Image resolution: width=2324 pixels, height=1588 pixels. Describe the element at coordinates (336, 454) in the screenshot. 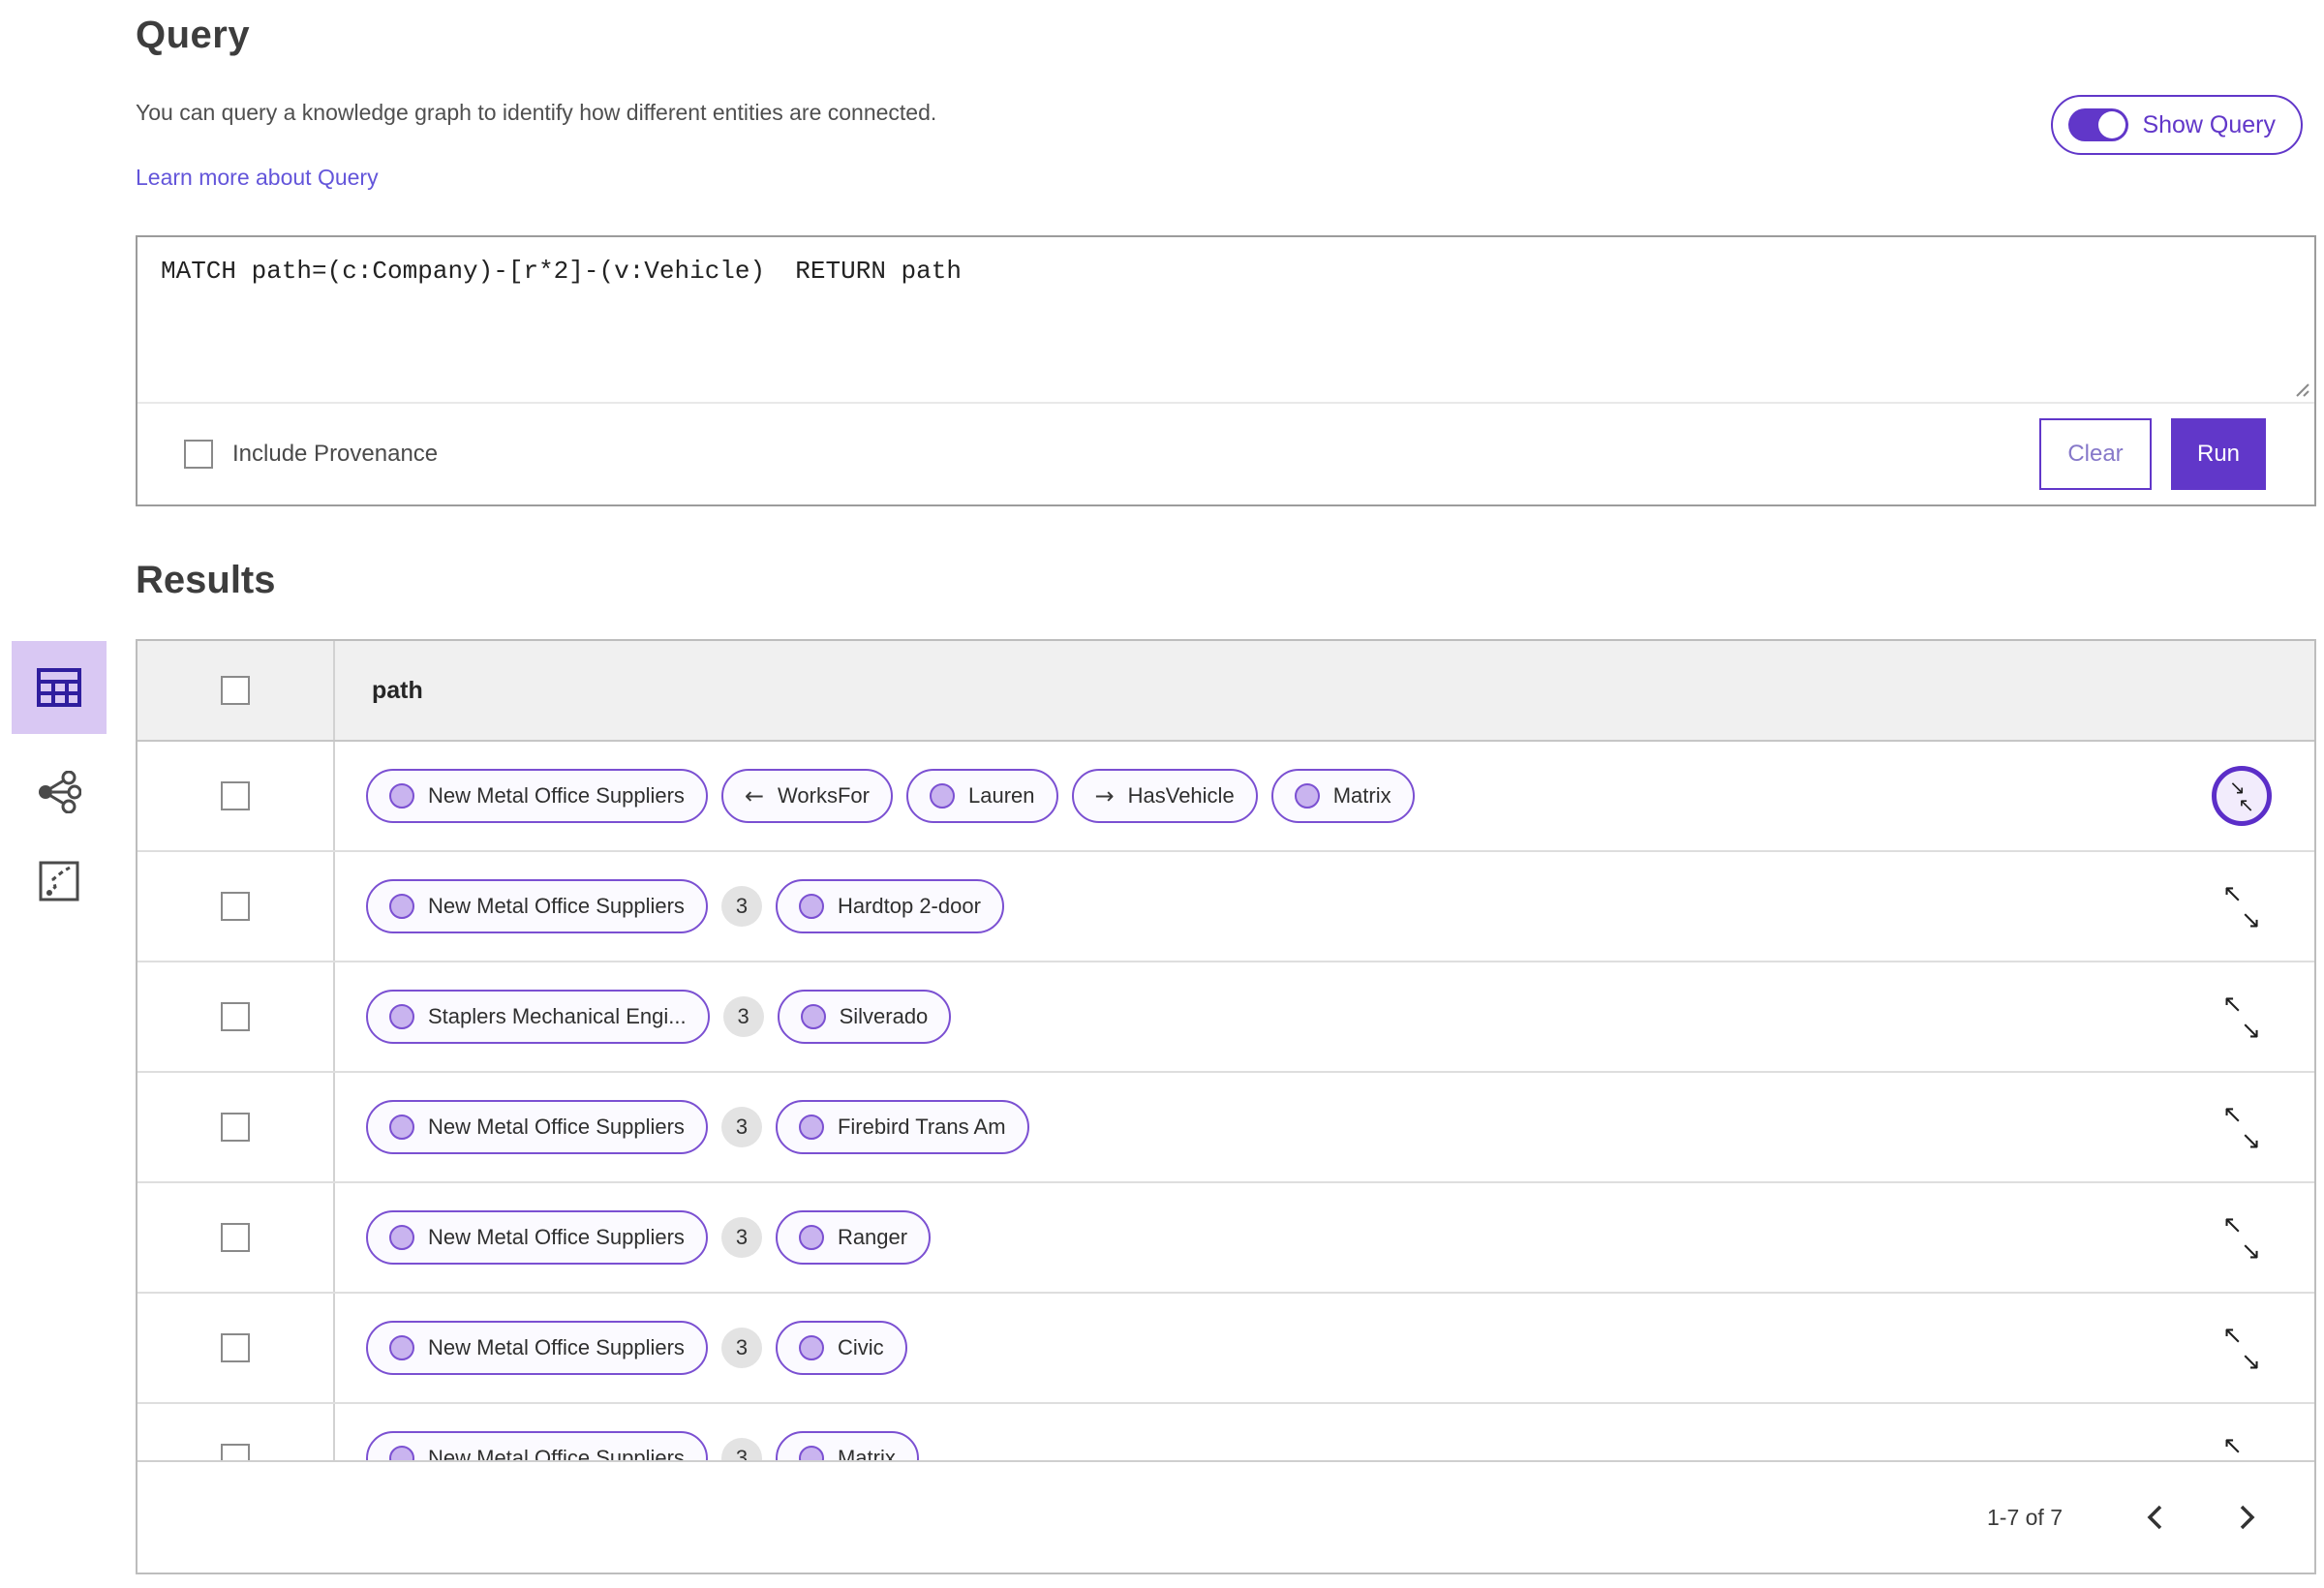

I see `include-provenance-label: Include Provenance` at that location.